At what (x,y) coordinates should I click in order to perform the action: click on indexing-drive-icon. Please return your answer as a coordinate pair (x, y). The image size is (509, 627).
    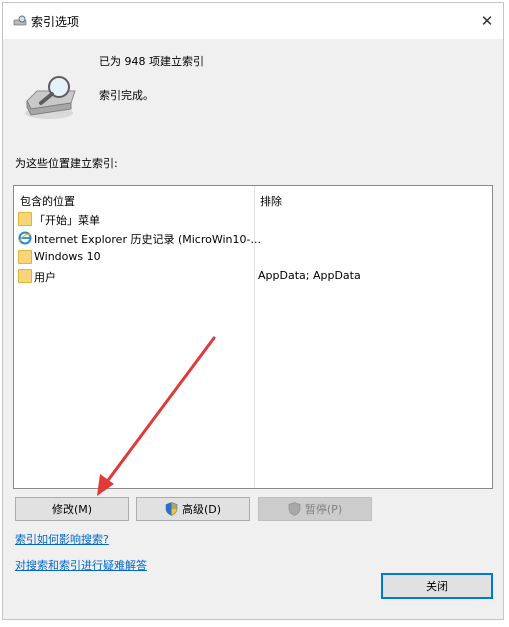
    Looking at the image, I should click on (20, 20).